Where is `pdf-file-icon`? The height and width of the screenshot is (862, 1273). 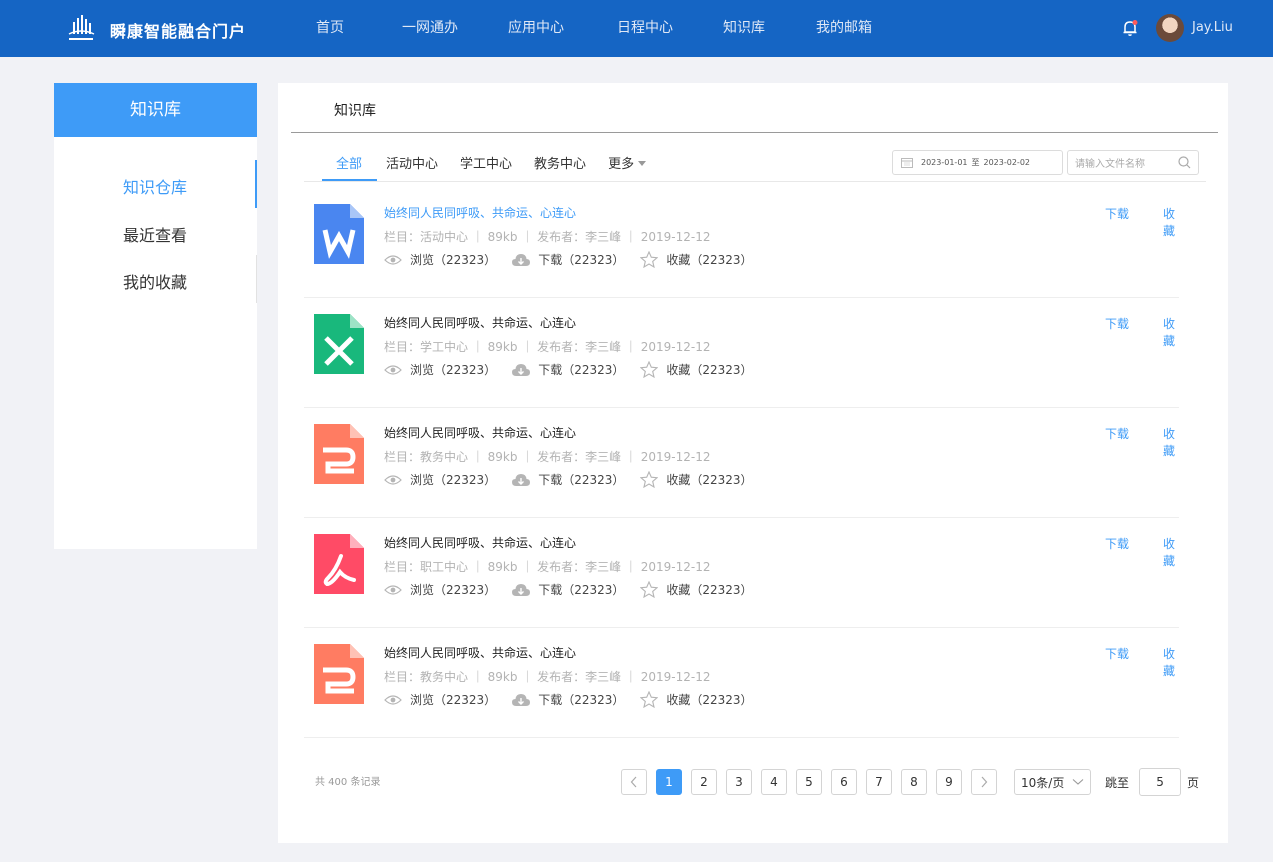
pdf-file-icon is located at coordinates (339, 564).